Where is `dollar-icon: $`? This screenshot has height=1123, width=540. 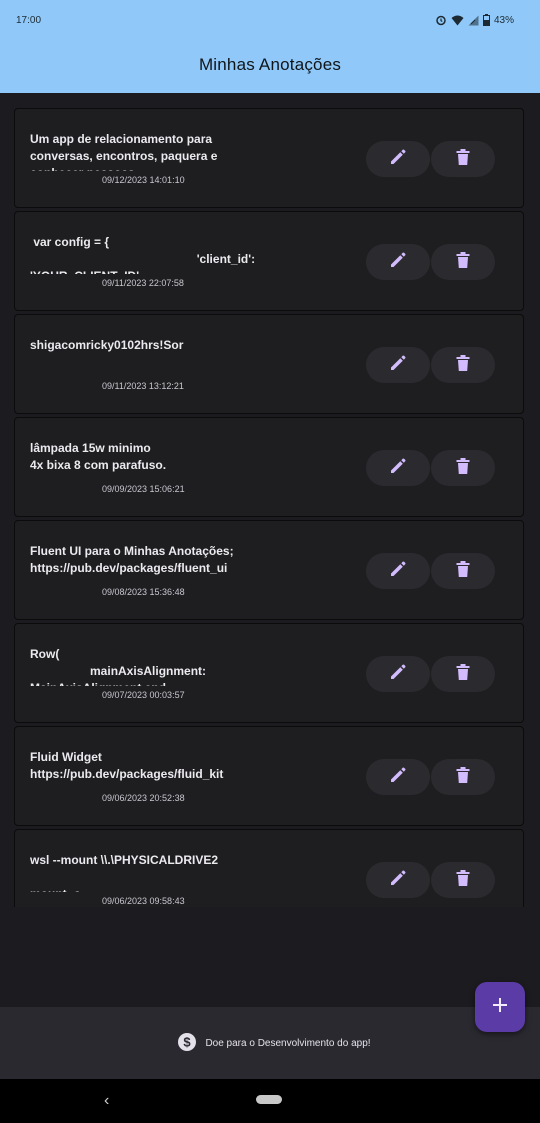 dollar-icon: $ is located at coordinates (187, 1043).